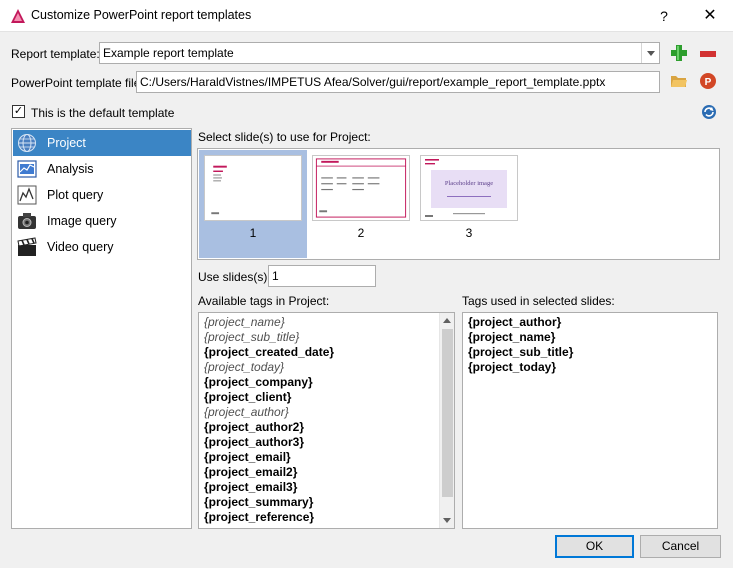 This screenshot has width=733, height=568. Describe the element at coordinates (650, 53) in the screenshot. I see `chevron-down-icon` at that location.